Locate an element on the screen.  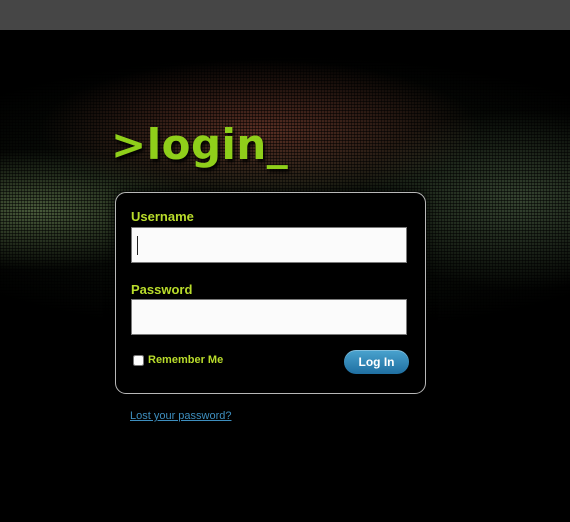
login-button: Log In is located at coordinates (376, 362).